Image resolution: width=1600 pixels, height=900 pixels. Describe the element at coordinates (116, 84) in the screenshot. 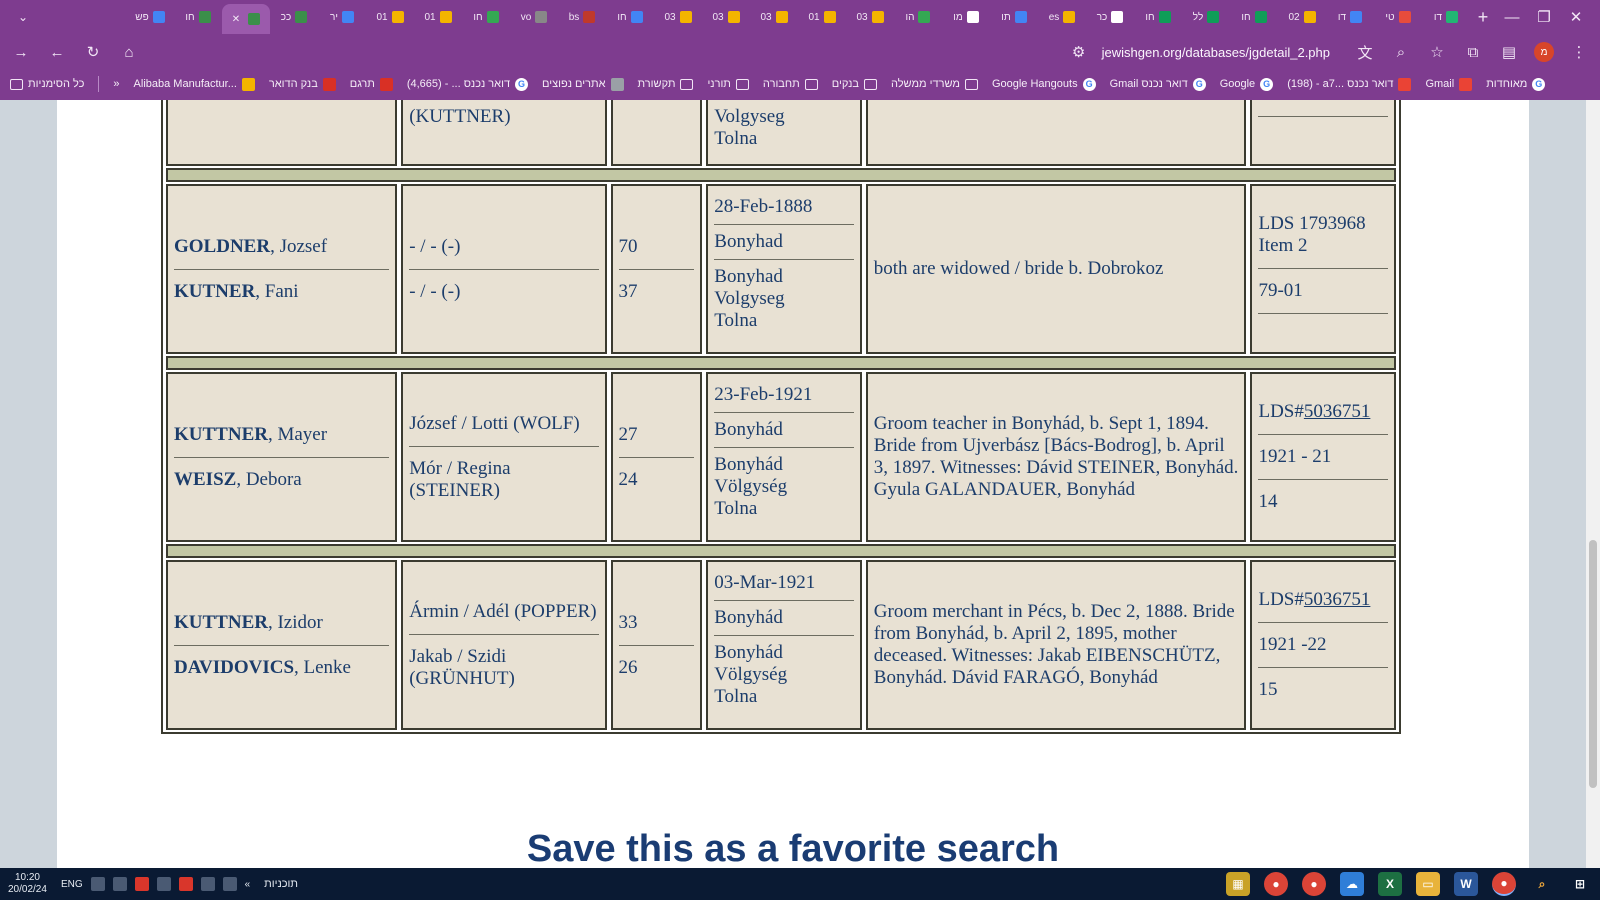

I see `bookmarks-overflow-chevron-icon: »` at that location.